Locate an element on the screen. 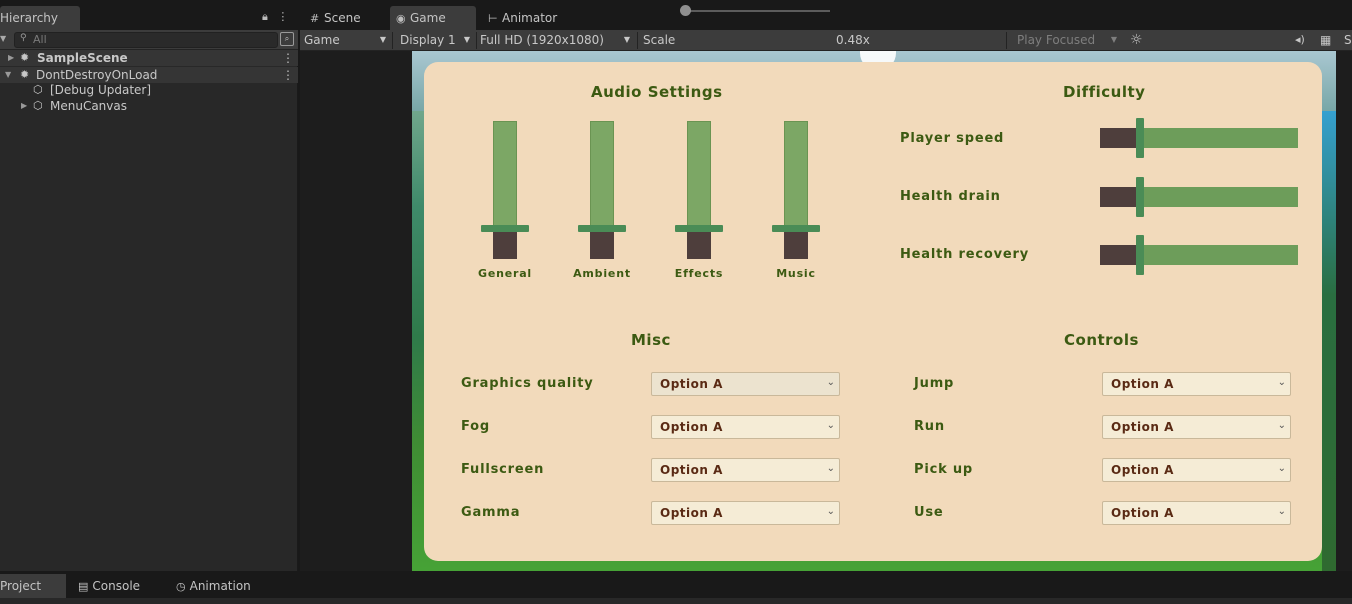 This screenshot has width=1352, height=604. slider-label: Music is located at coordinates (796, 273).